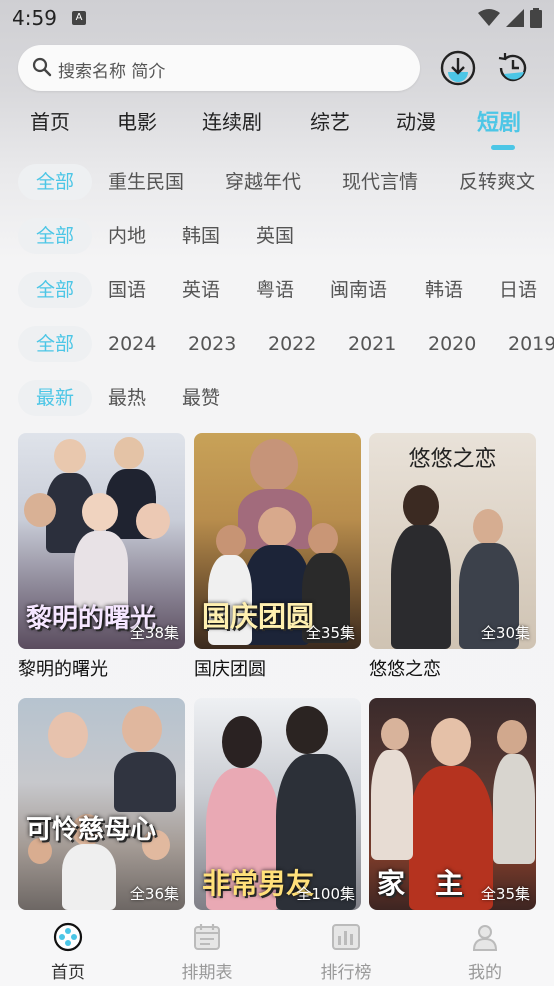 This screenshot has width=554, height=986. Describe the element at coordinates (485, 938) in the screenshot. I see `profile-icon` at that location.